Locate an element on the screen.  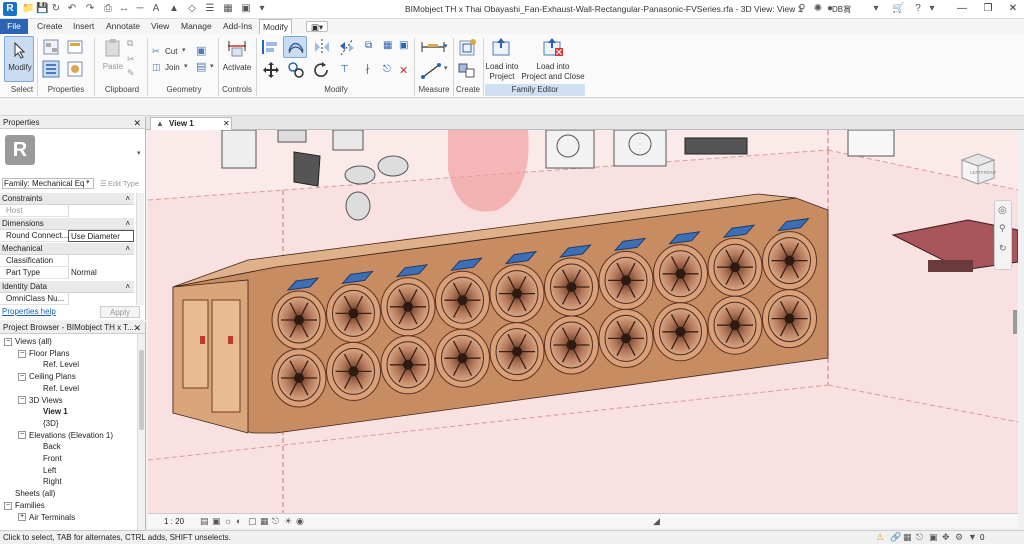
copy-element-icon: ⧉ is located at coordinates (368, 45).